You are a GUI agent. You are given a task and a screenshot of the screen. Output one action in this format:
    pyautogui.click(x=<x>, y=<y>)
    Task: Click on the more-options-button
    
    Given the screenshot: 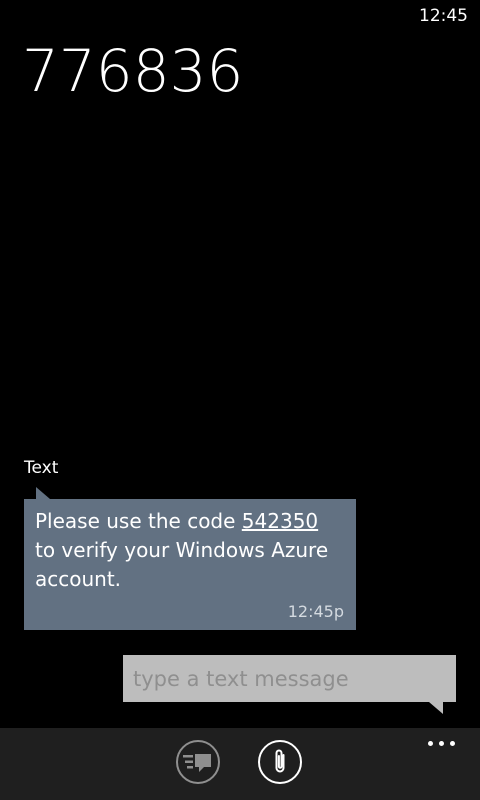 What is the action you would take?
    pyautogui.click(x=442, y=744)
    